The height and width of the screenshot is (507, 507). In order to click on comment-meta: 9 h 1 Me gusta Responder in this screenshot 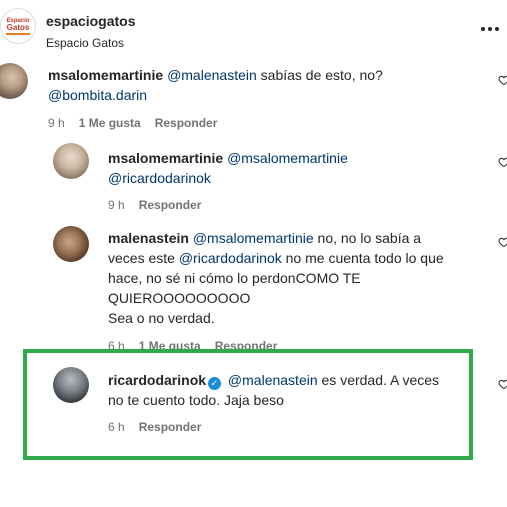, I will do `click(132, 123)`.